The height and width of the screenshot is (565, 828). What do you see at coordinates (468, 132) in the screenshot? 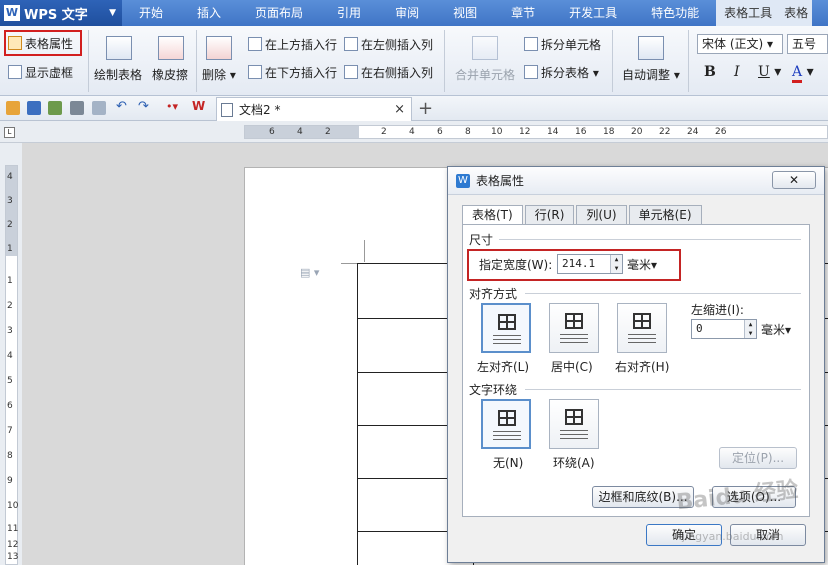
I see `ruler-number: 8` at bounding box center [468, 132].